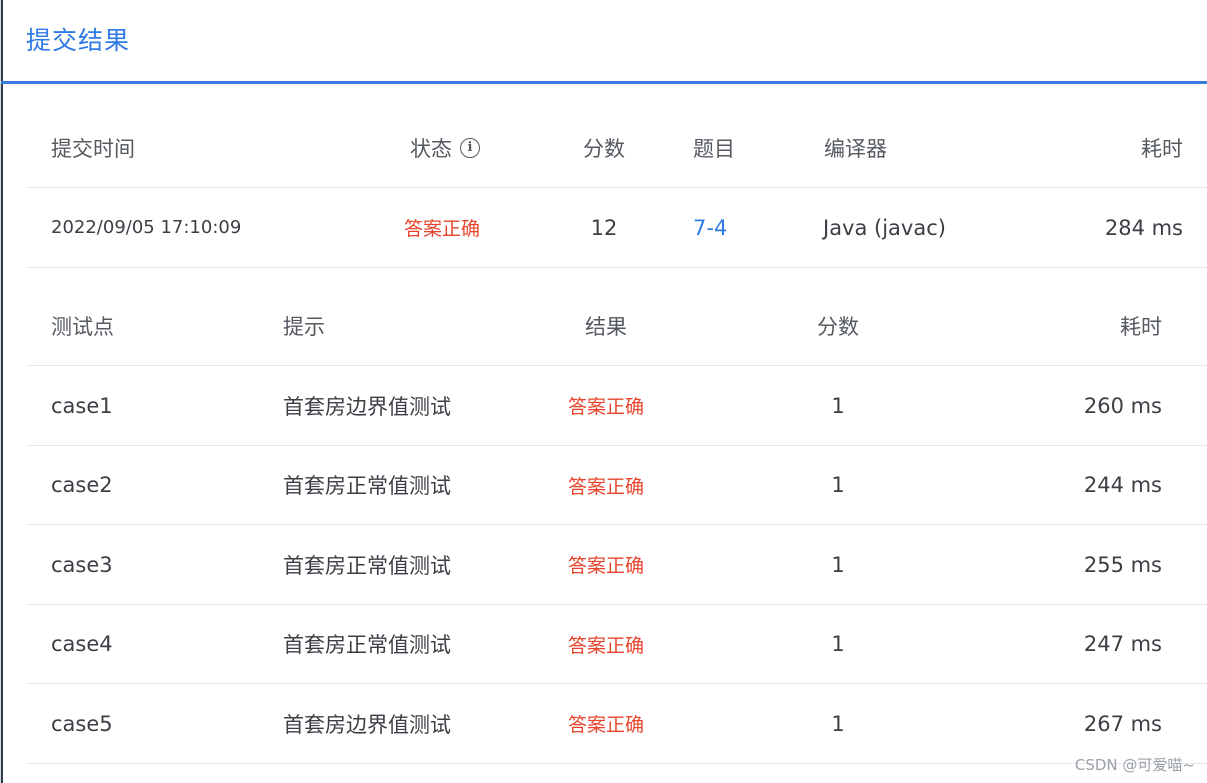 The height and width of the screenshot is (783, 1207). I want to click on col-status: 状态 i, so click(445, 147).